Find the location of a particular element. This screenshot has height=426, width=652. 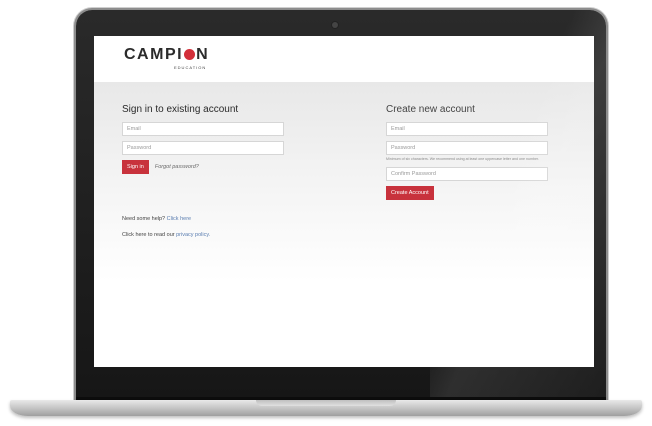

help-line: Need some help? Click here is located at coordinates (156, 219).